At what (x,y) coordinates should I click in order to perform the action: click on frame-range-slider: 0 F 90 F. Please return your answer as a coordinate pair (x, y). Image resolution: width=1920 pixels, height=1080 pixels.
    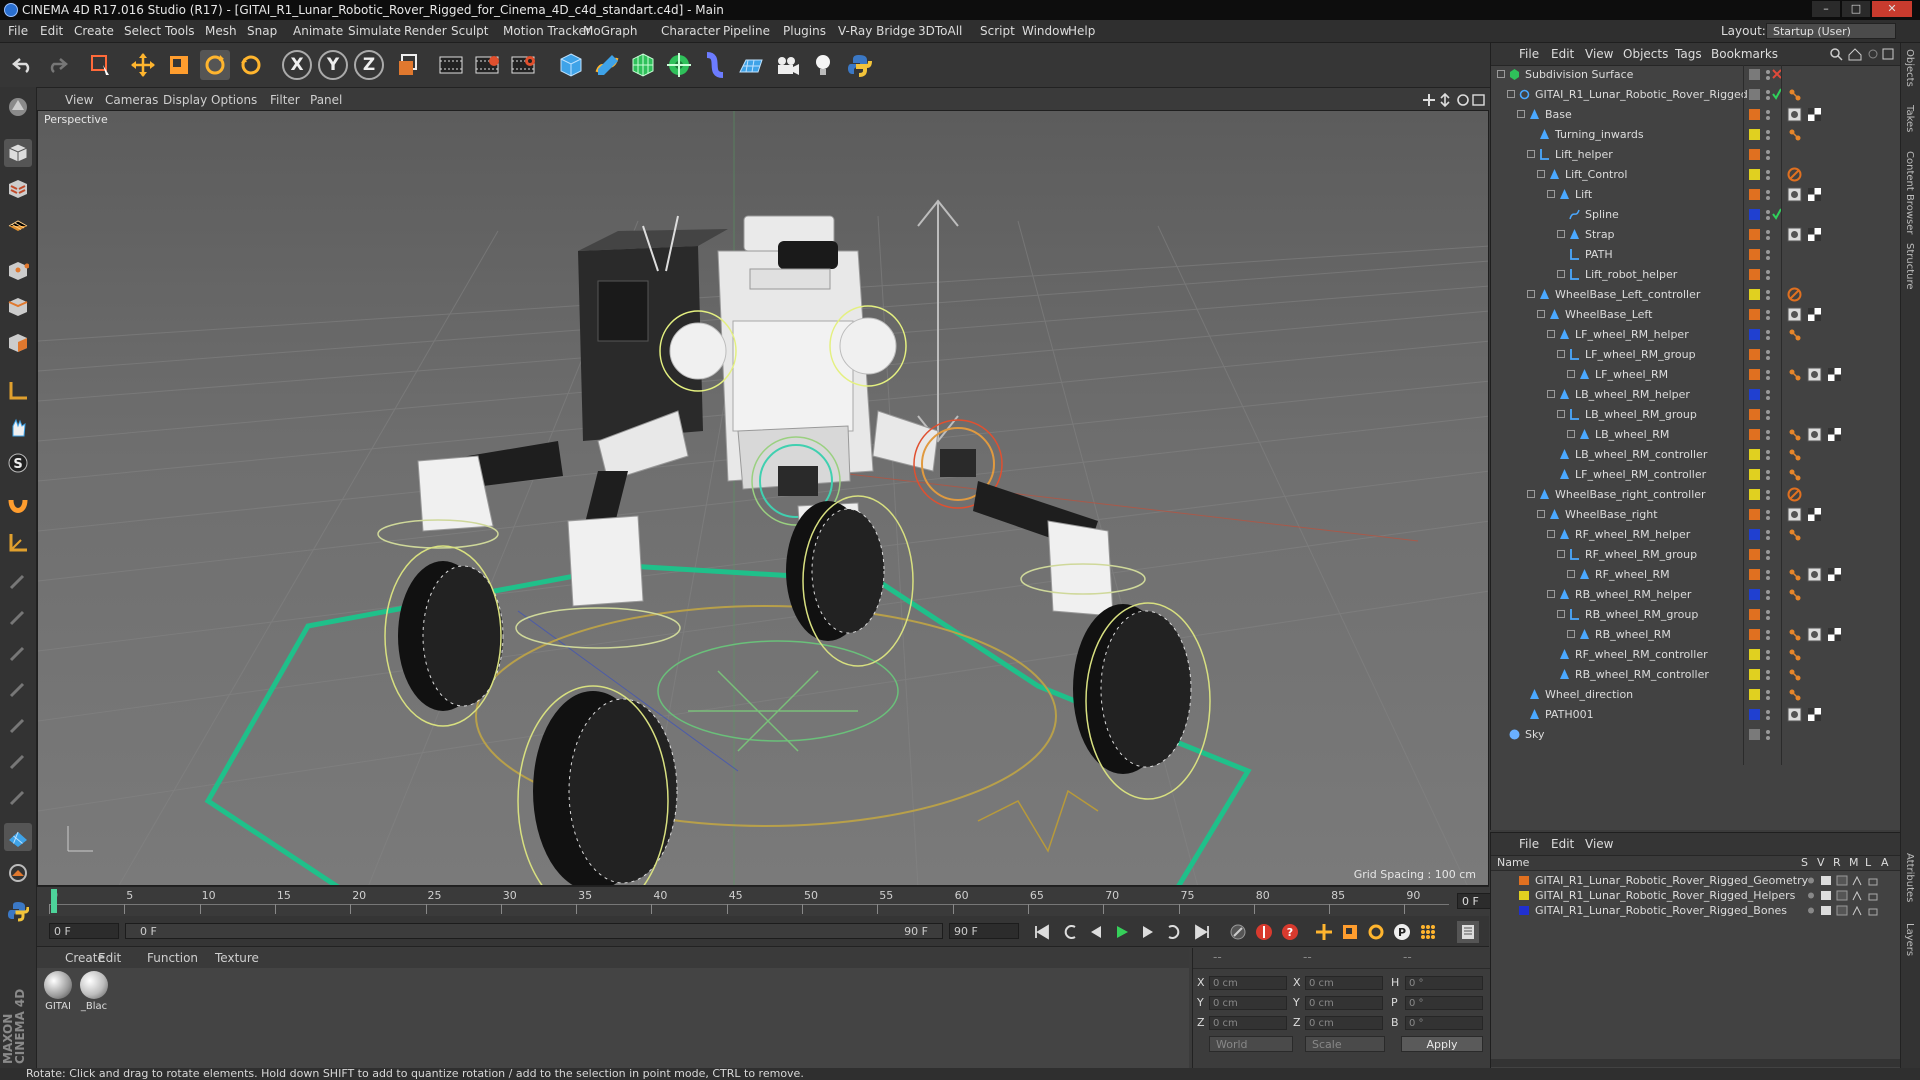
    Looking at the image, I should click on (534, 931).